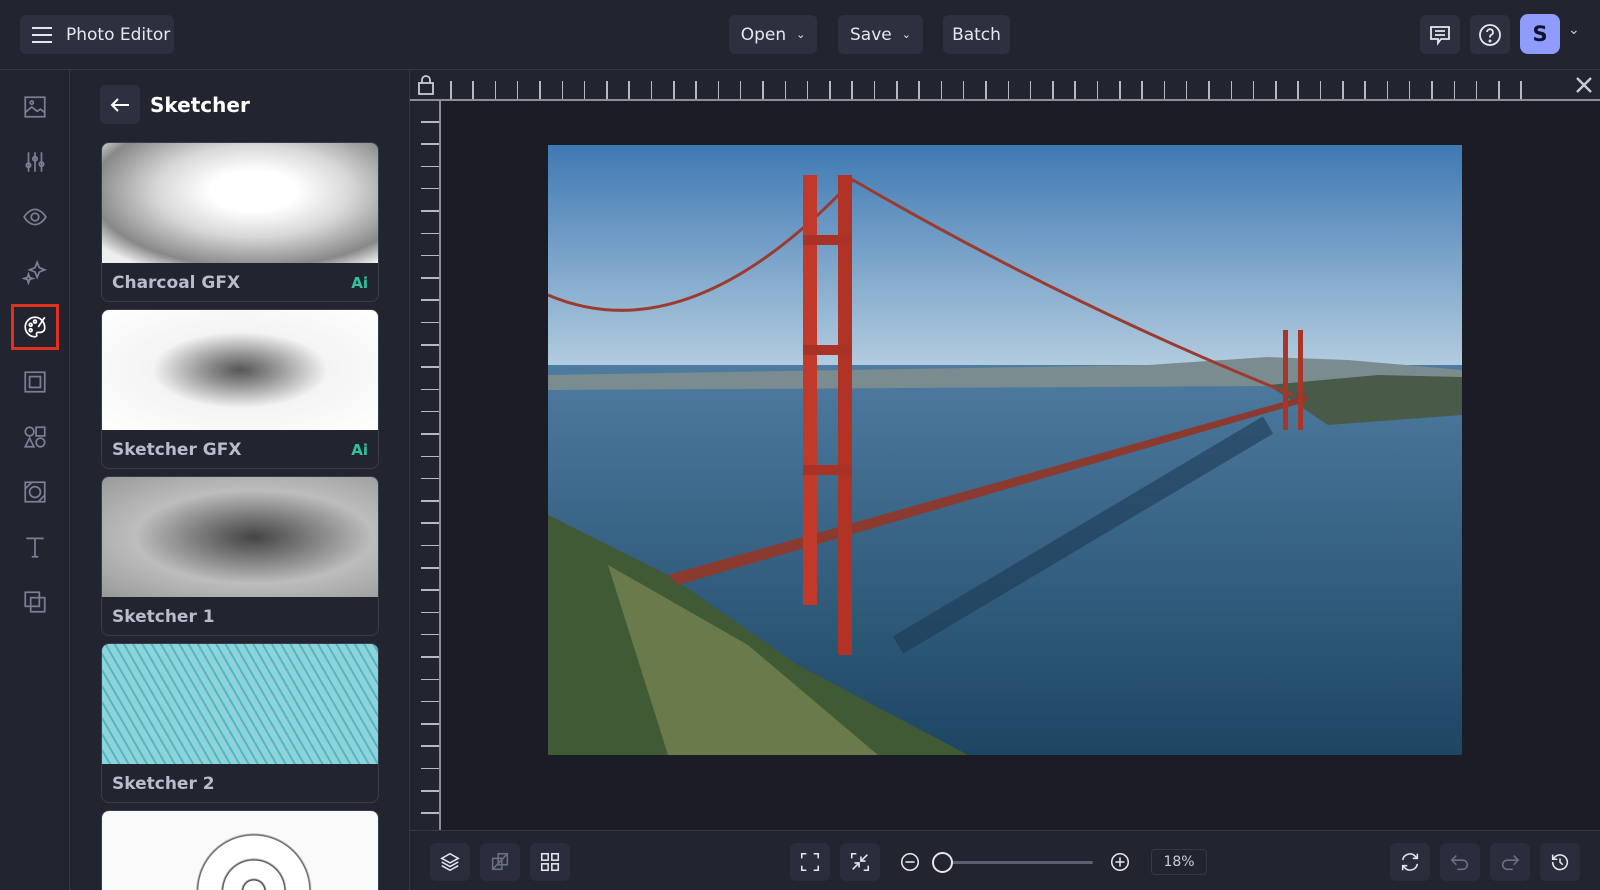 The image size is (1600, 890). I want to click on lock-icon, so click(426, 85).